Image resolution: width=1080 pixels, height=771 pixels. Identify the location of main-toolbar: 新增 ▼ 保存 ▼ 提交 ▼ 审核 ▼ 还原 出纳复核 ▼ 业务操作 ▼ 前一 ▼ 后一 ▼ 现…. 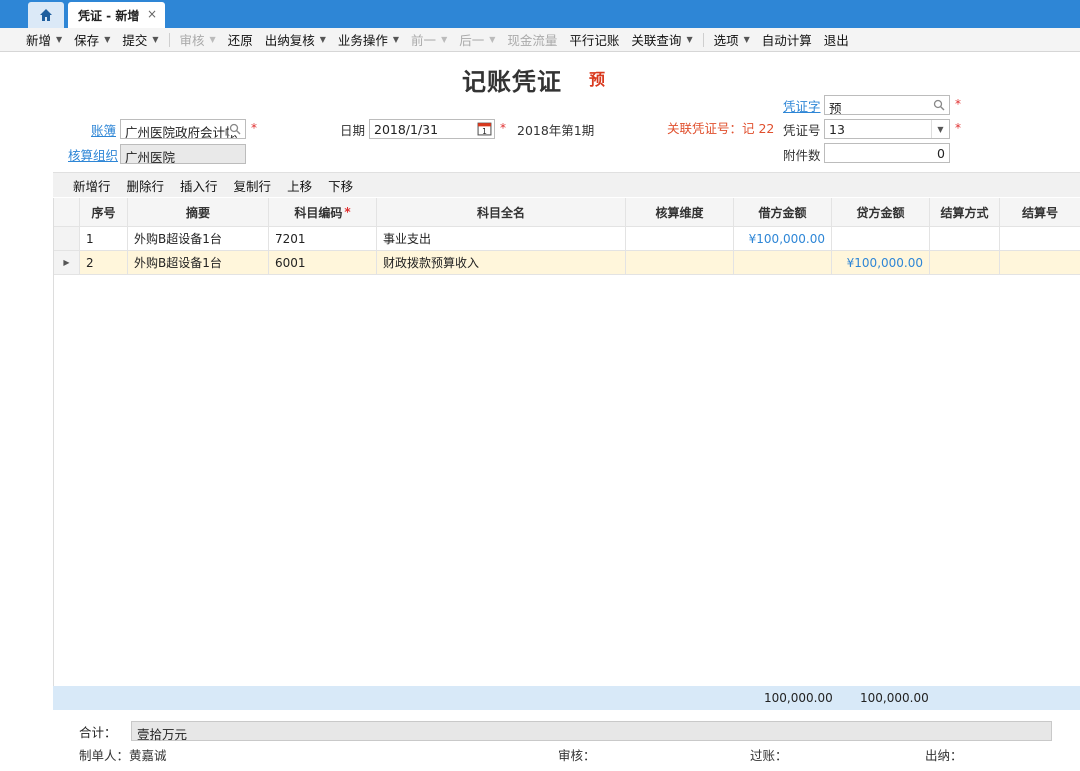
(540, 40).